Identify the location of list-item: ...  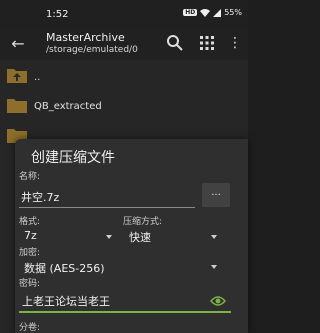
(124, 79).